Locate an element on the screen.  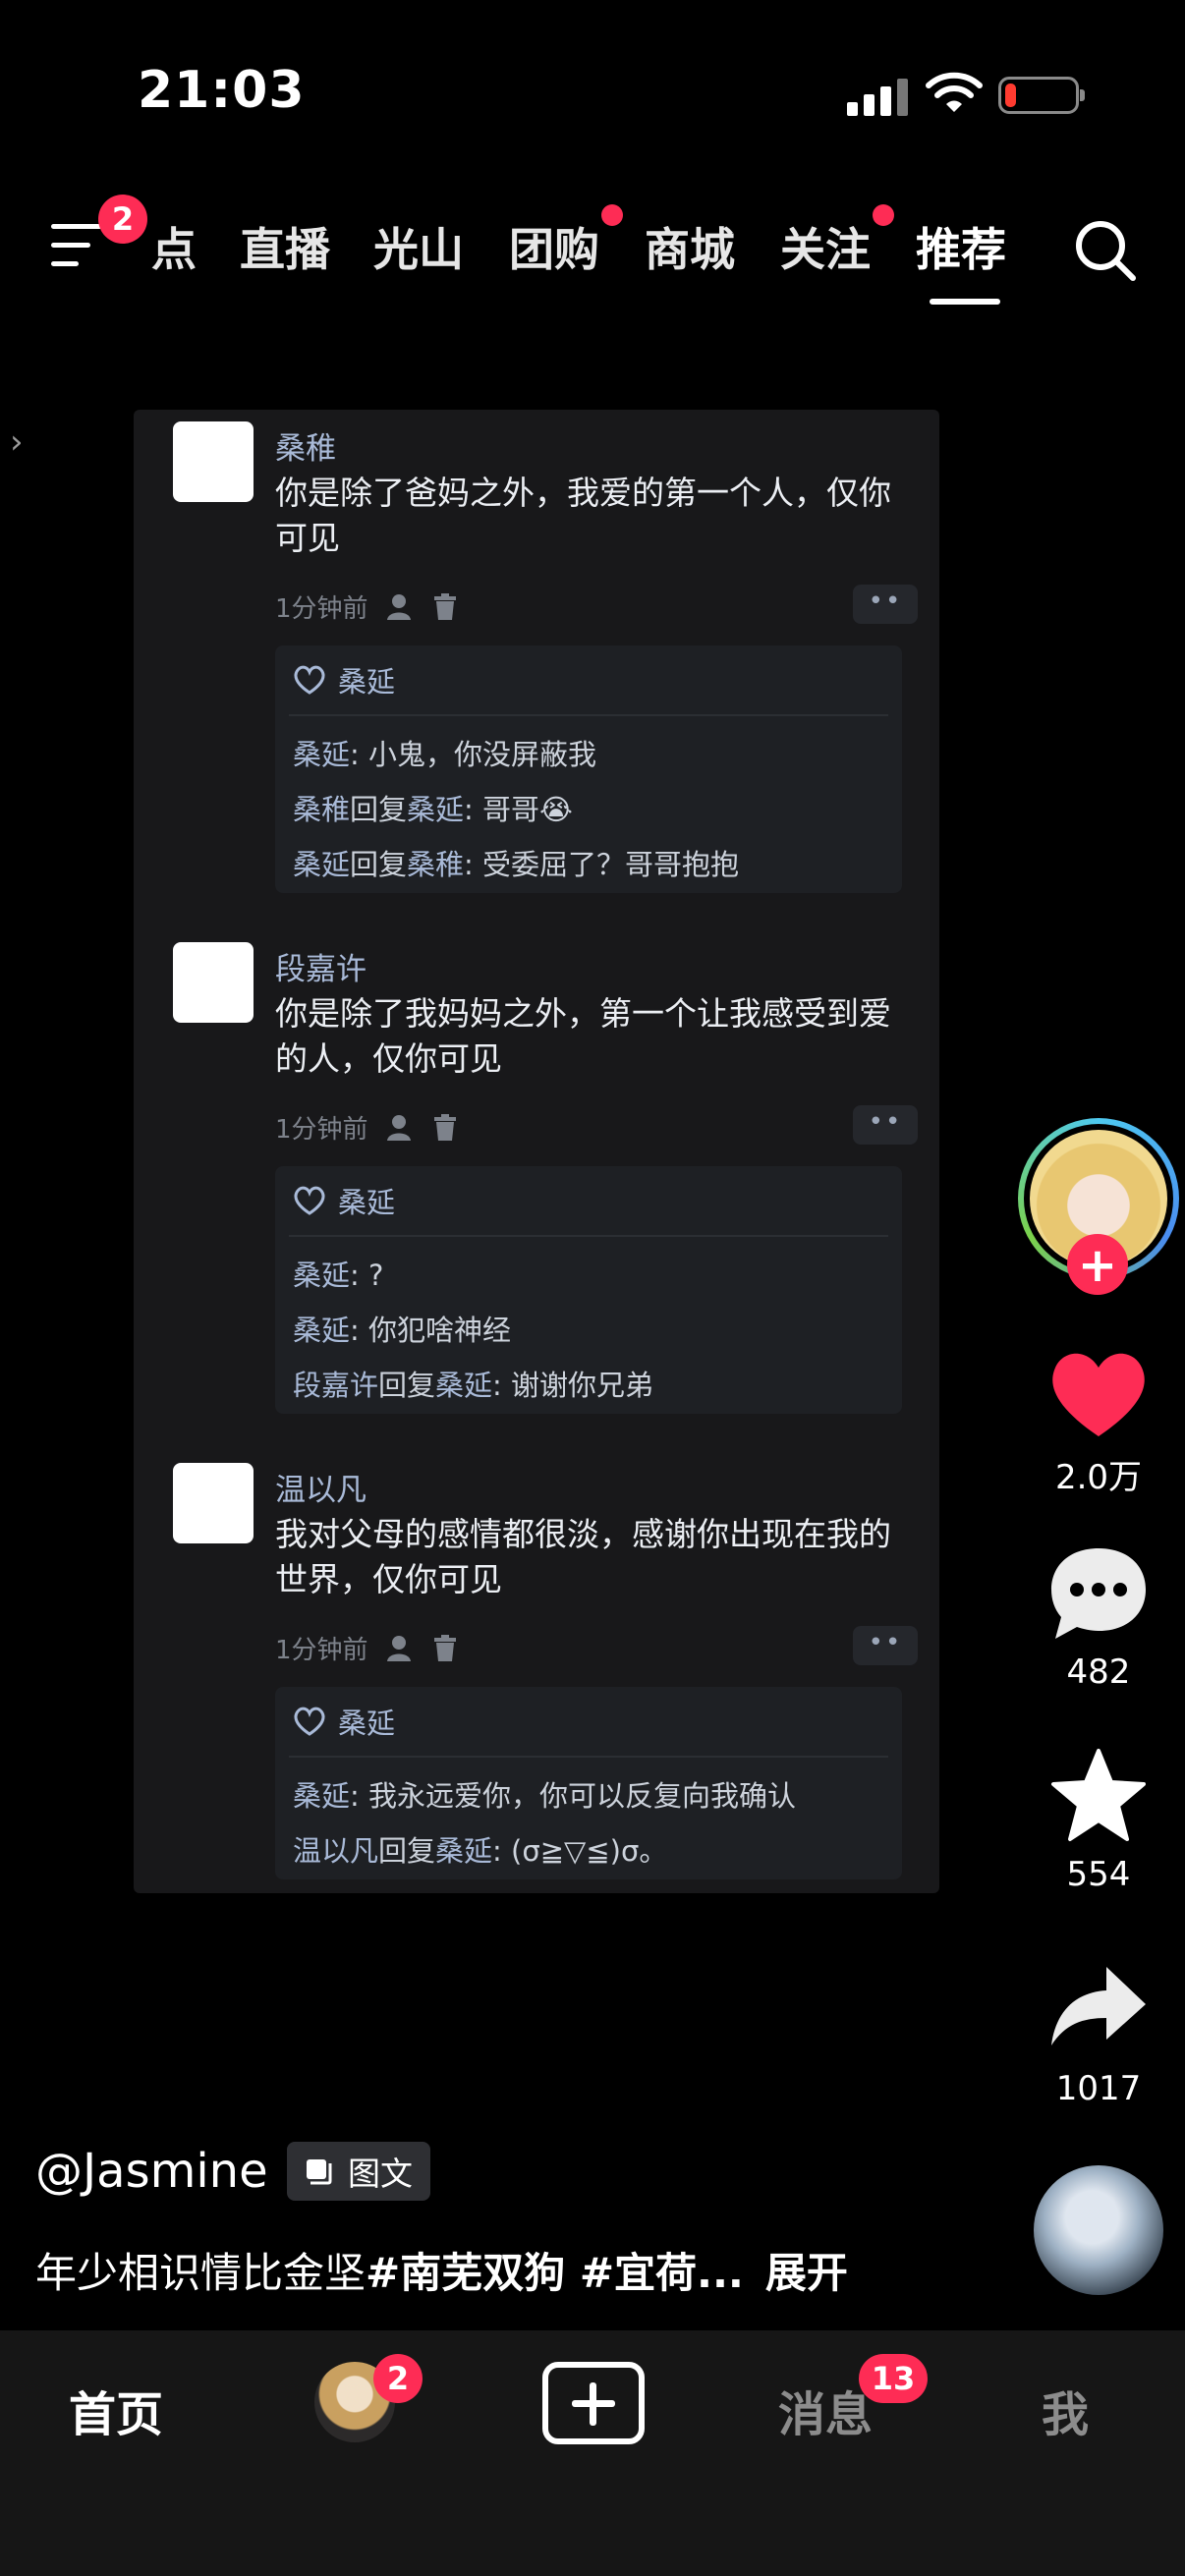
status-time: 21:03 is located at coordinates (222, 90).